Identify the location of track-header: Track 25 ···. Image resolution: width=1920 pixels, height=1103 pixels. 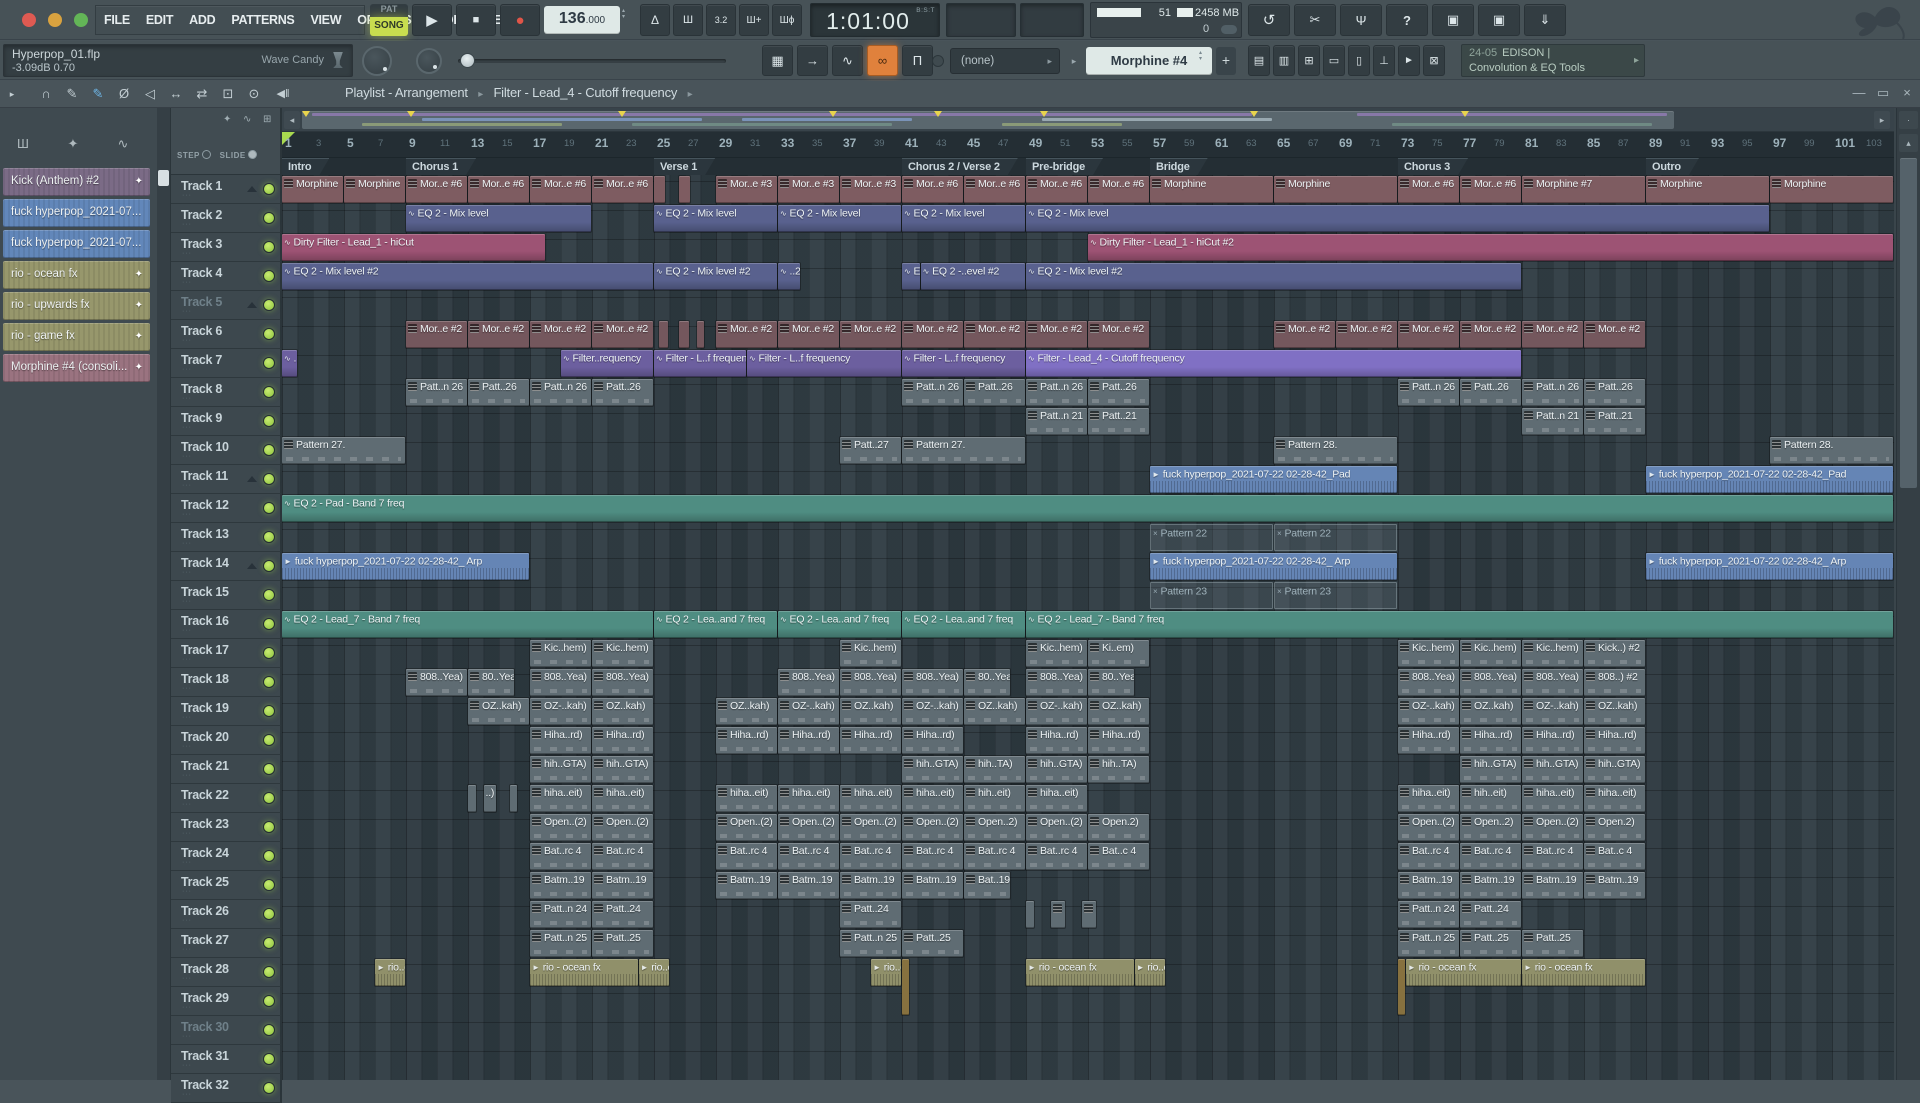
(226, 885).